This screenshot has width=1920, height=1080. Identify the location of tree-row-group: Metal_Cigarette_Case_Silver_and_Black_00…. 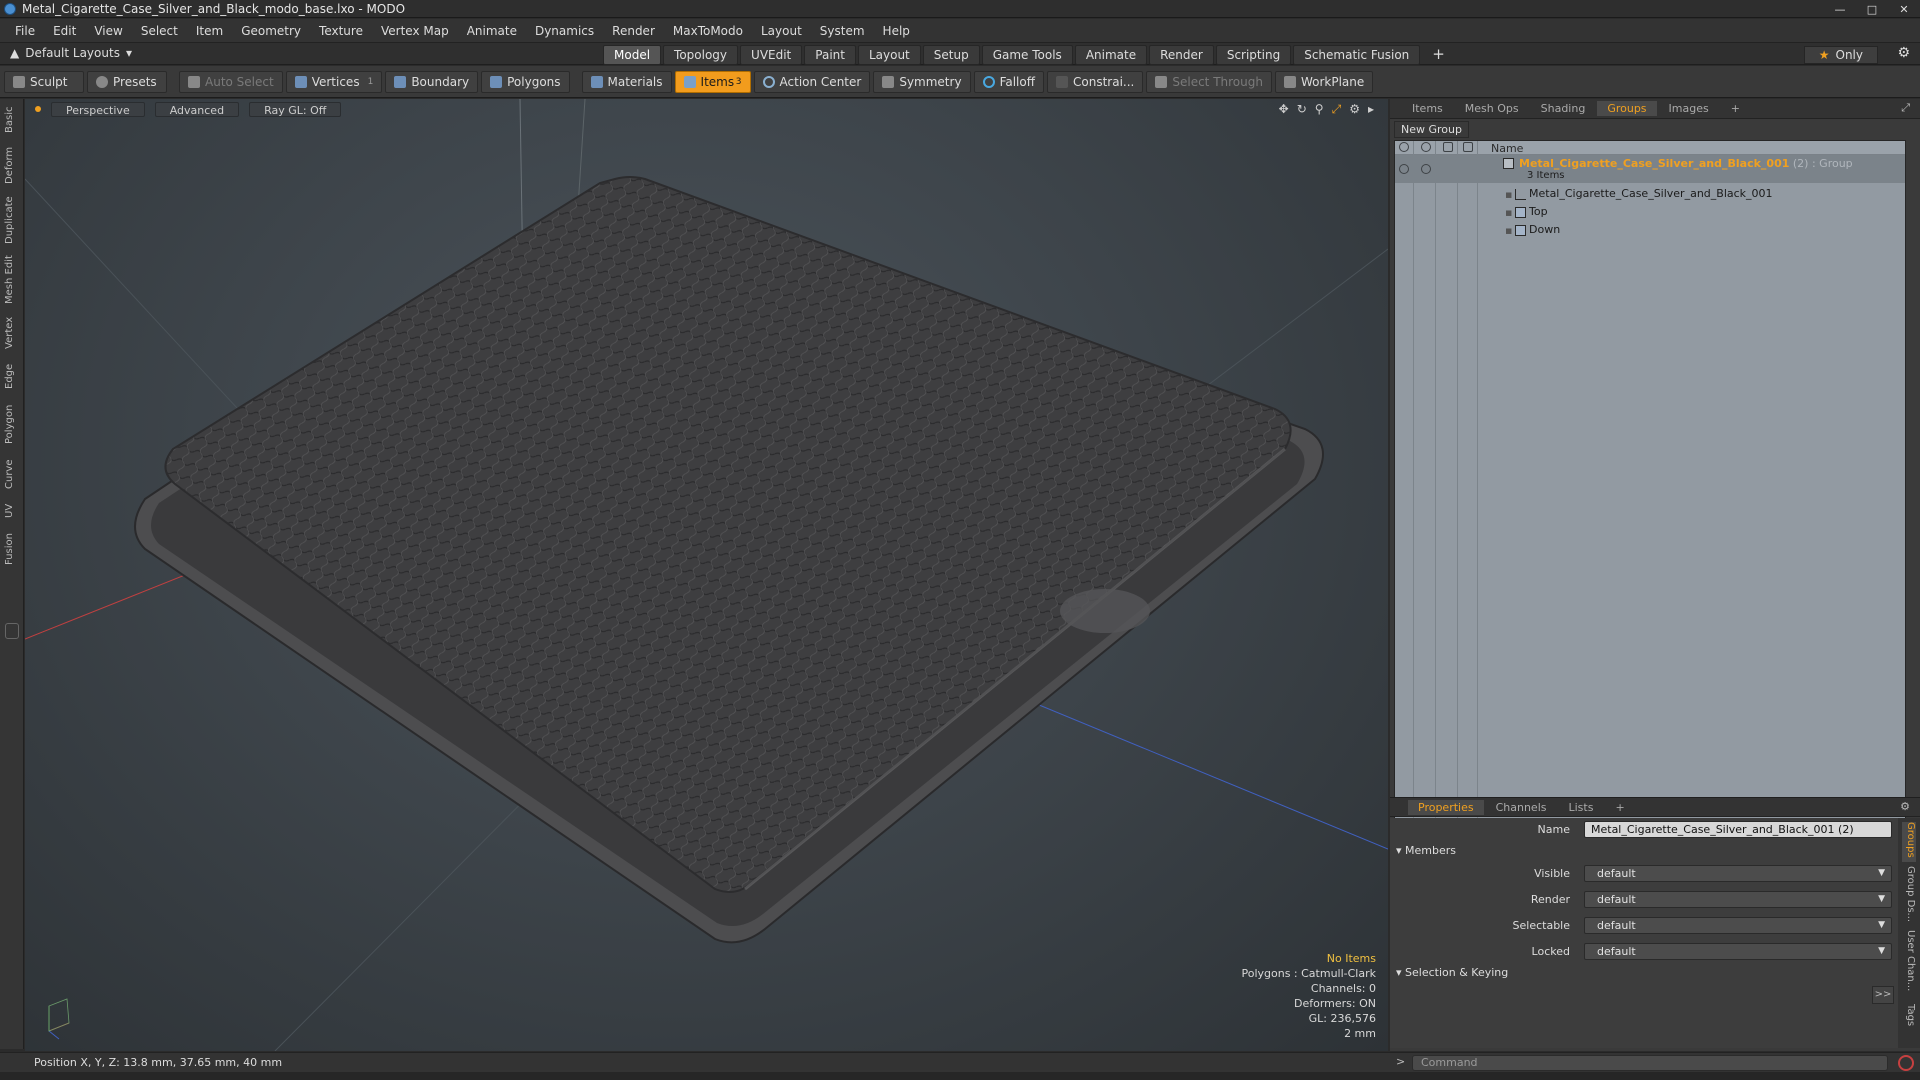
(1650, 169).